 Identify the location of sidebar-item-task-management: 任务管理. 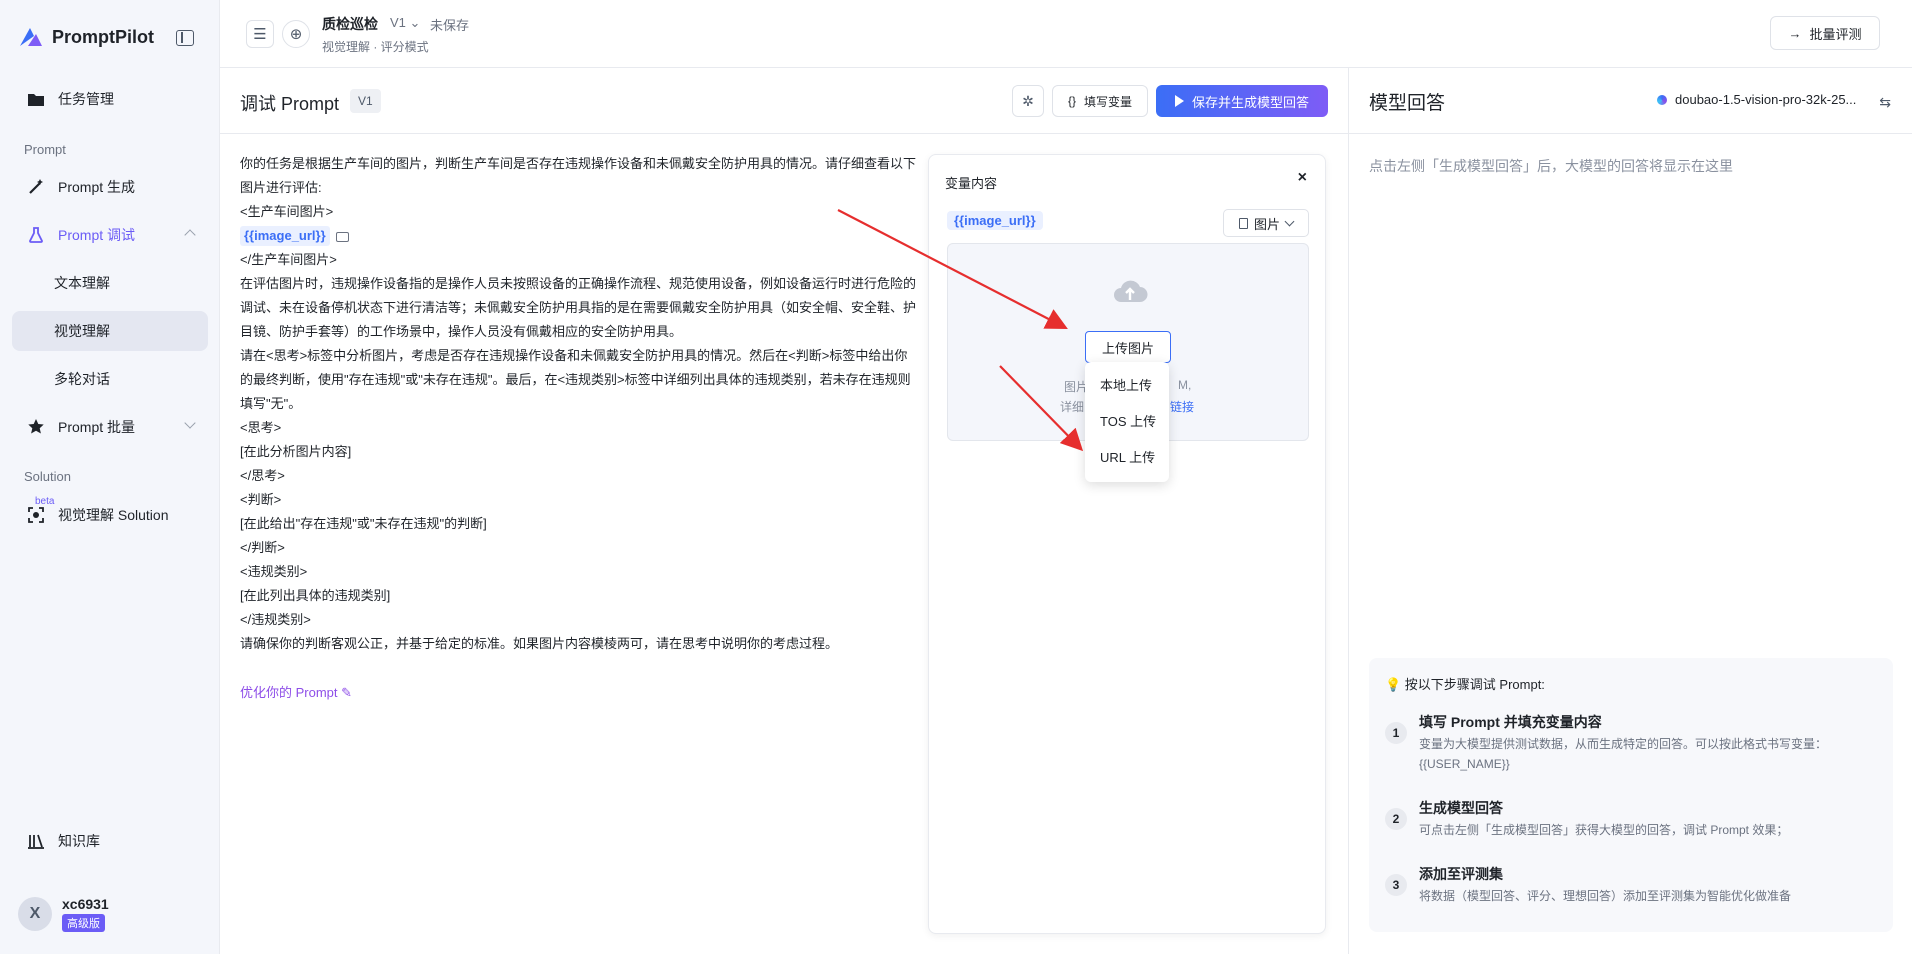
(110, 99).